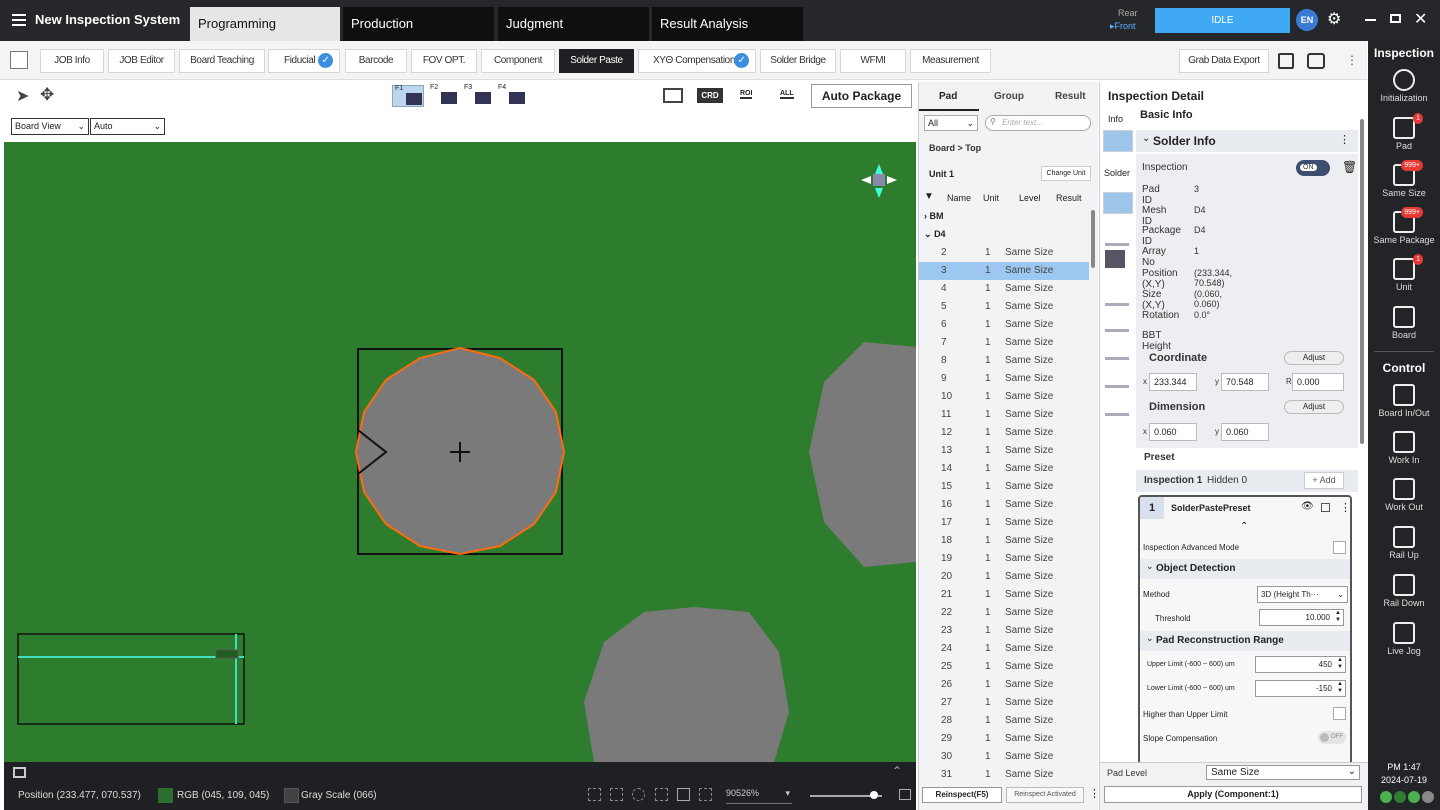  Describe the element at coordinates (1339, 713) in the screenshot. I see `higher-checkbox` at that location.